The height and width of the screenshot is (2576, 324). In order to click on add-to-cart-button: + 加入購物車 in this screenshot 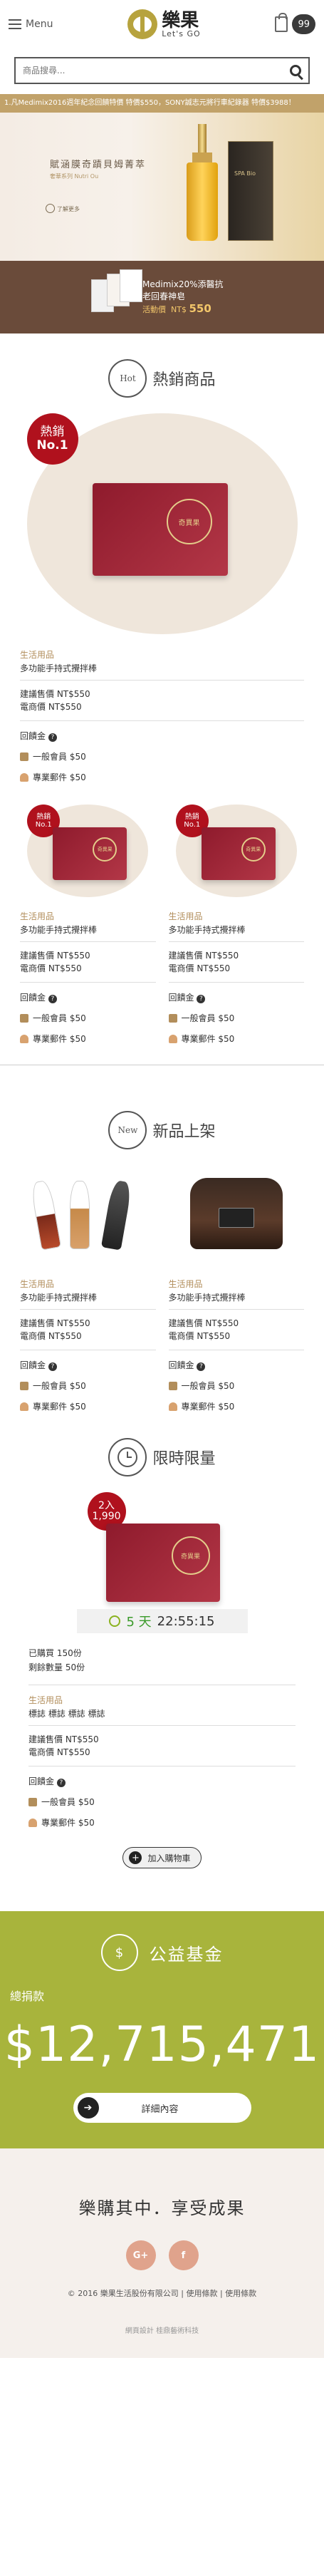, I will do `click(162, 1858)`.